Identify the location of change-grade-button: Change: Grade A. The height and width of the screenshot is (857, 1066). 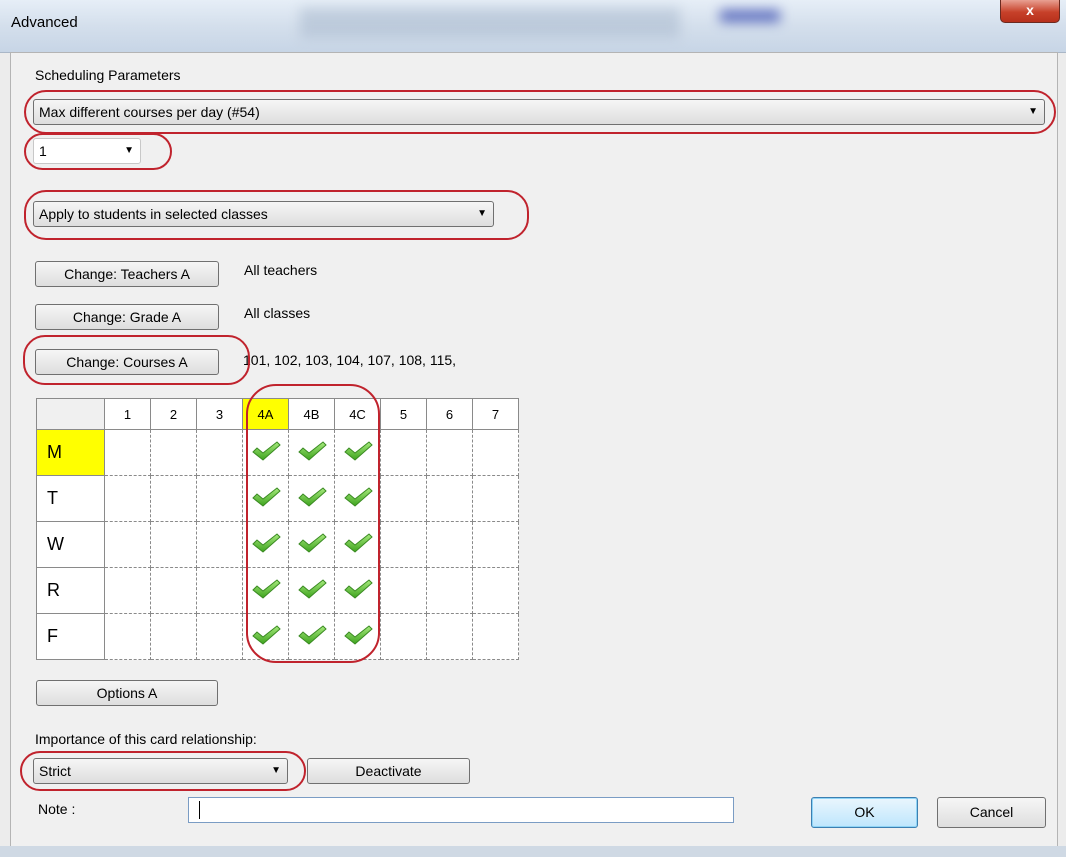
(127, 317).